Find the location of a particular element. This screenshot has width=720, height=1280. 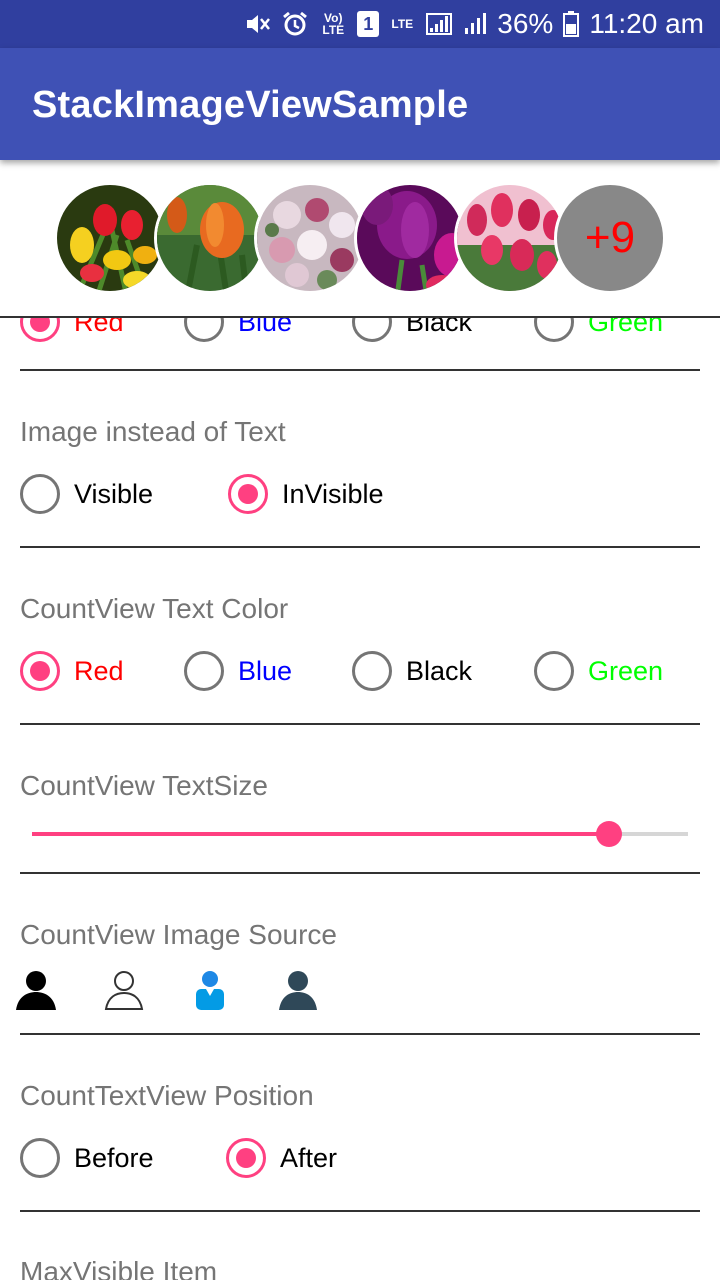

volte-icon: Vo) LTE is located at coordinates (333, 24).